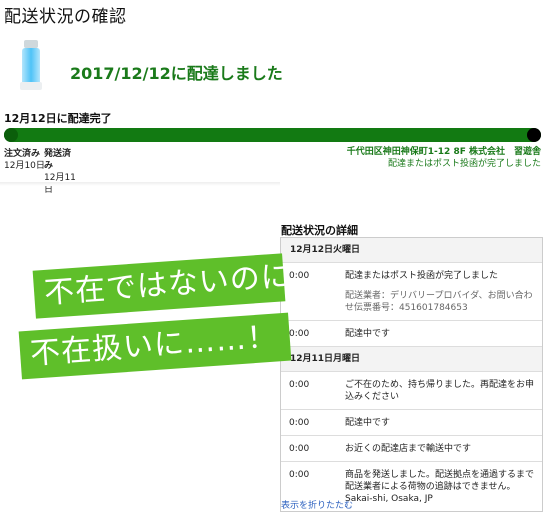  I want to click on event-subtext: 配送業者：デリバリープロバイダ、お問い合わせ伝票番号：451601784653, so click(439, 302).